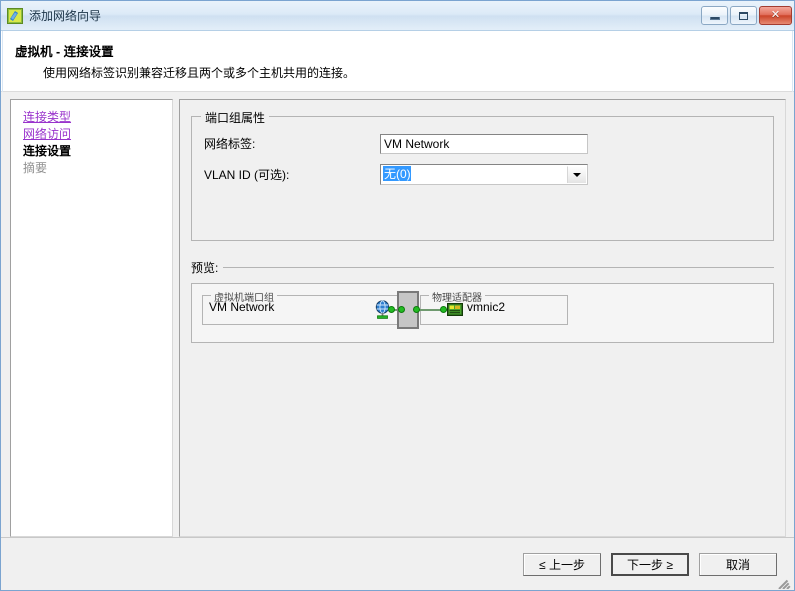 The image size is (795, 591). I want to click on sidebar-item-network-access: 网络访问, so click(97, 134).